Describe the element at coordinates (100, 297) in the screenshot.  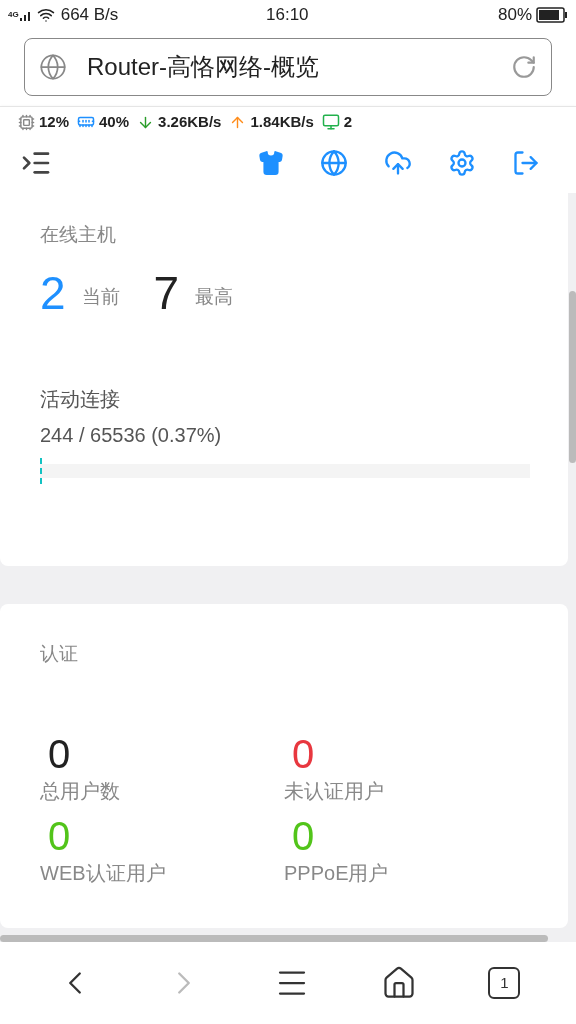
I see `current-label: 当前` at that location.